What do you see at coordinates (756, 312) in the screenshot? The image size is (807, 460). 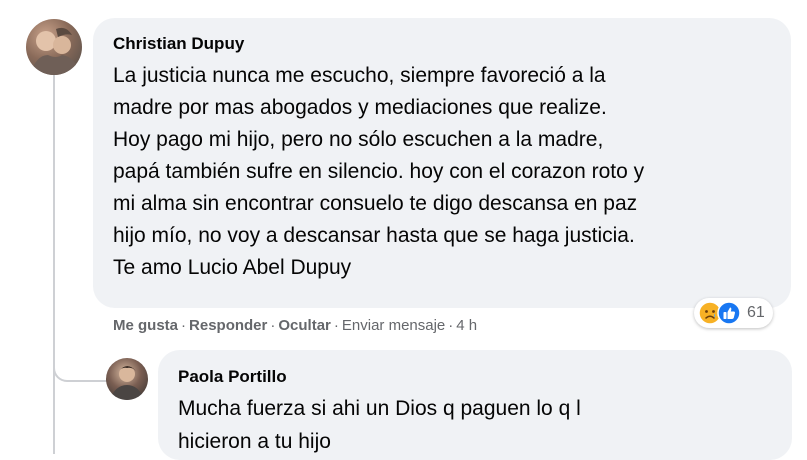 I see `reaction-count: 61` at bounding box center [756, 312].